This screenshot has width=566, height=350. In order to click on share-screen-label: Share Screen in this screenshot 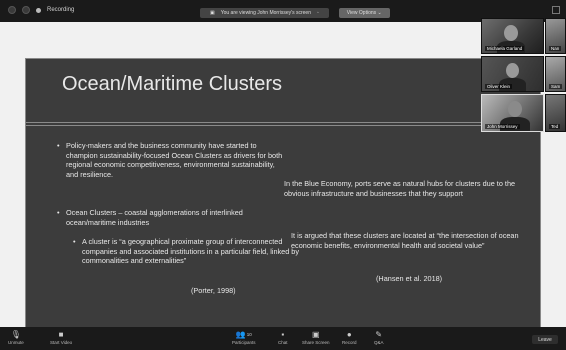, I will do `click(316, 342)`.